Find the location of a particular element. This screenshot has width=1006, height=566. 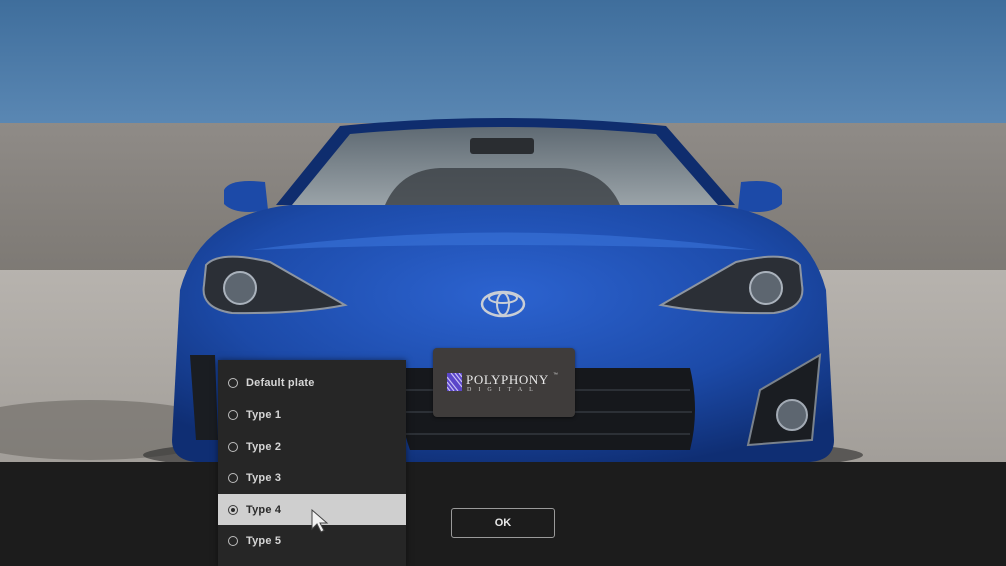

plate-option-type-2: Type 2 is located at coordinates (312, 446).